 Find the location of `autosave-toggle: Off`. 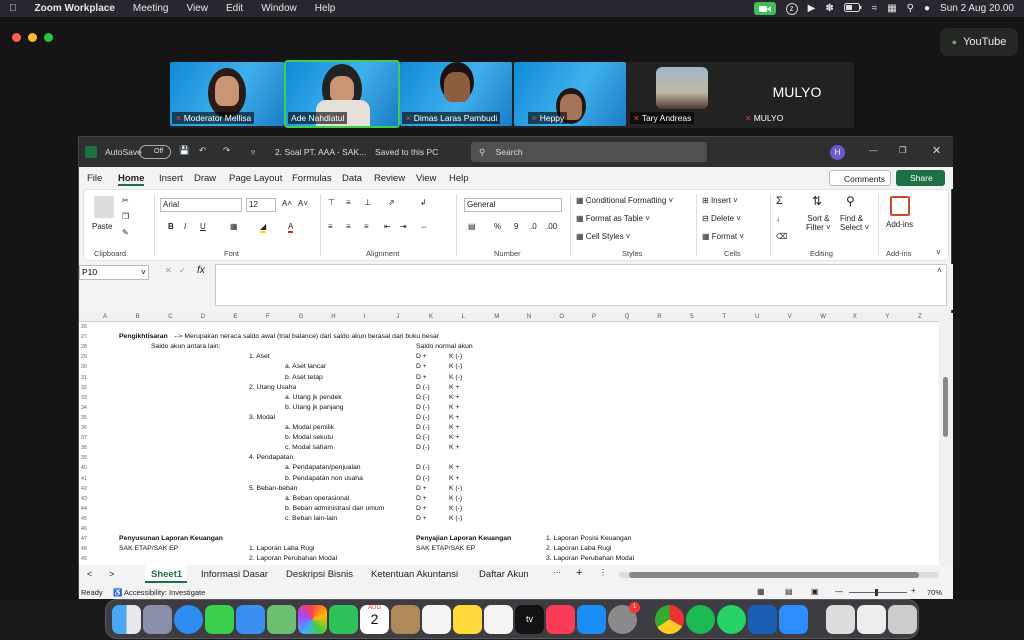

autosave-toggle: Off is located at coordinates (155, 152).